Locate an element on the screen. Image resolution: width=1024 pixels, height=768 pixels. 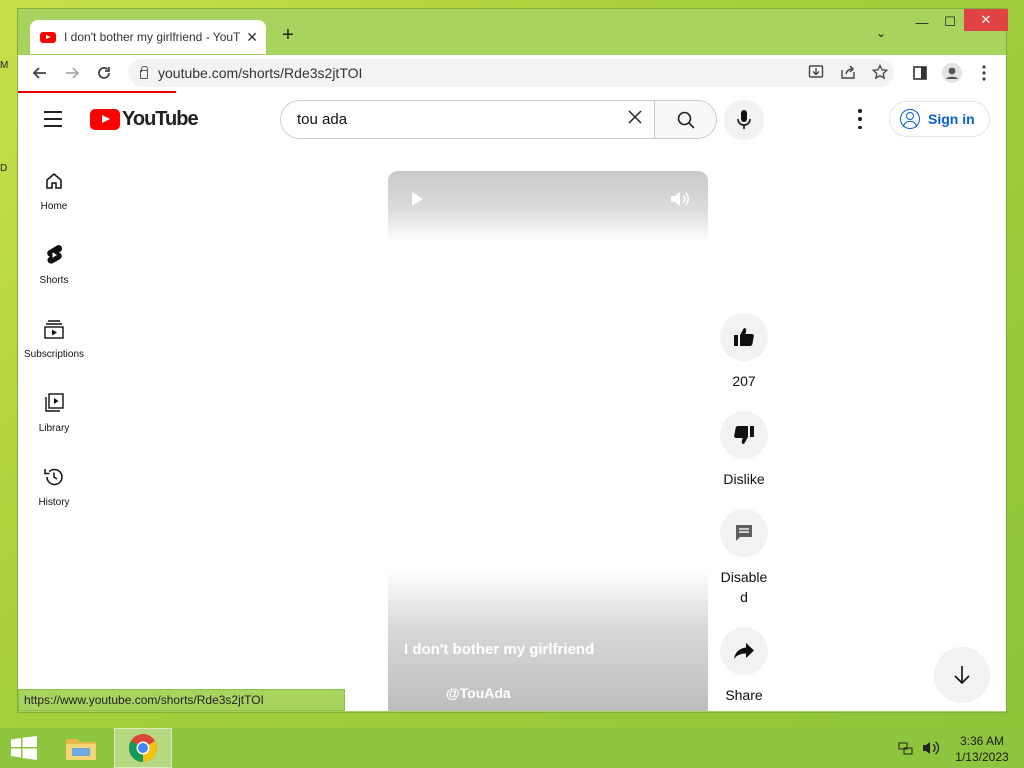
video-title: I don't bother my girlfriend is located at coordinates (499, 649).